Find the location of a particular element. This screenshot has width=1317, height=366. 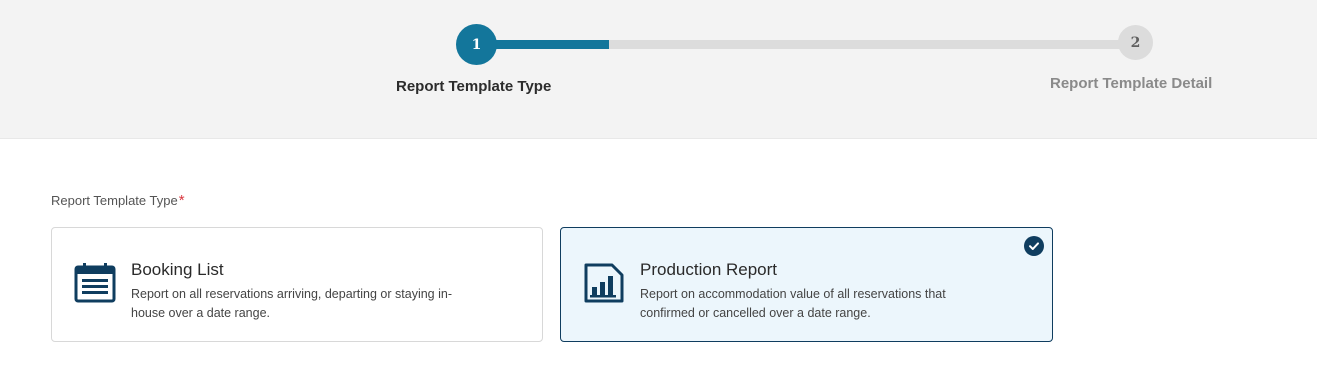

option-title: Booking List is located at coordinates (177, 269).